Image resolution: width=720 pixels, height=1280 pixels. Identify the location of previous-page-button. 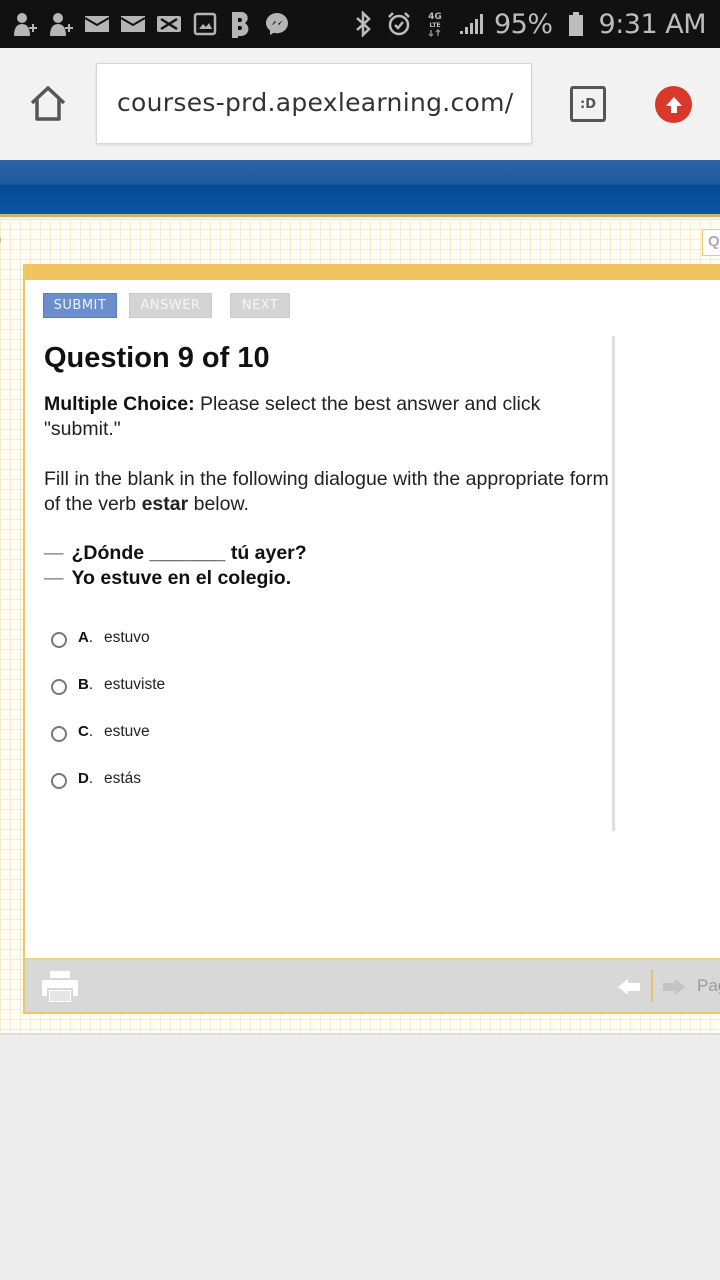
(629, 987).